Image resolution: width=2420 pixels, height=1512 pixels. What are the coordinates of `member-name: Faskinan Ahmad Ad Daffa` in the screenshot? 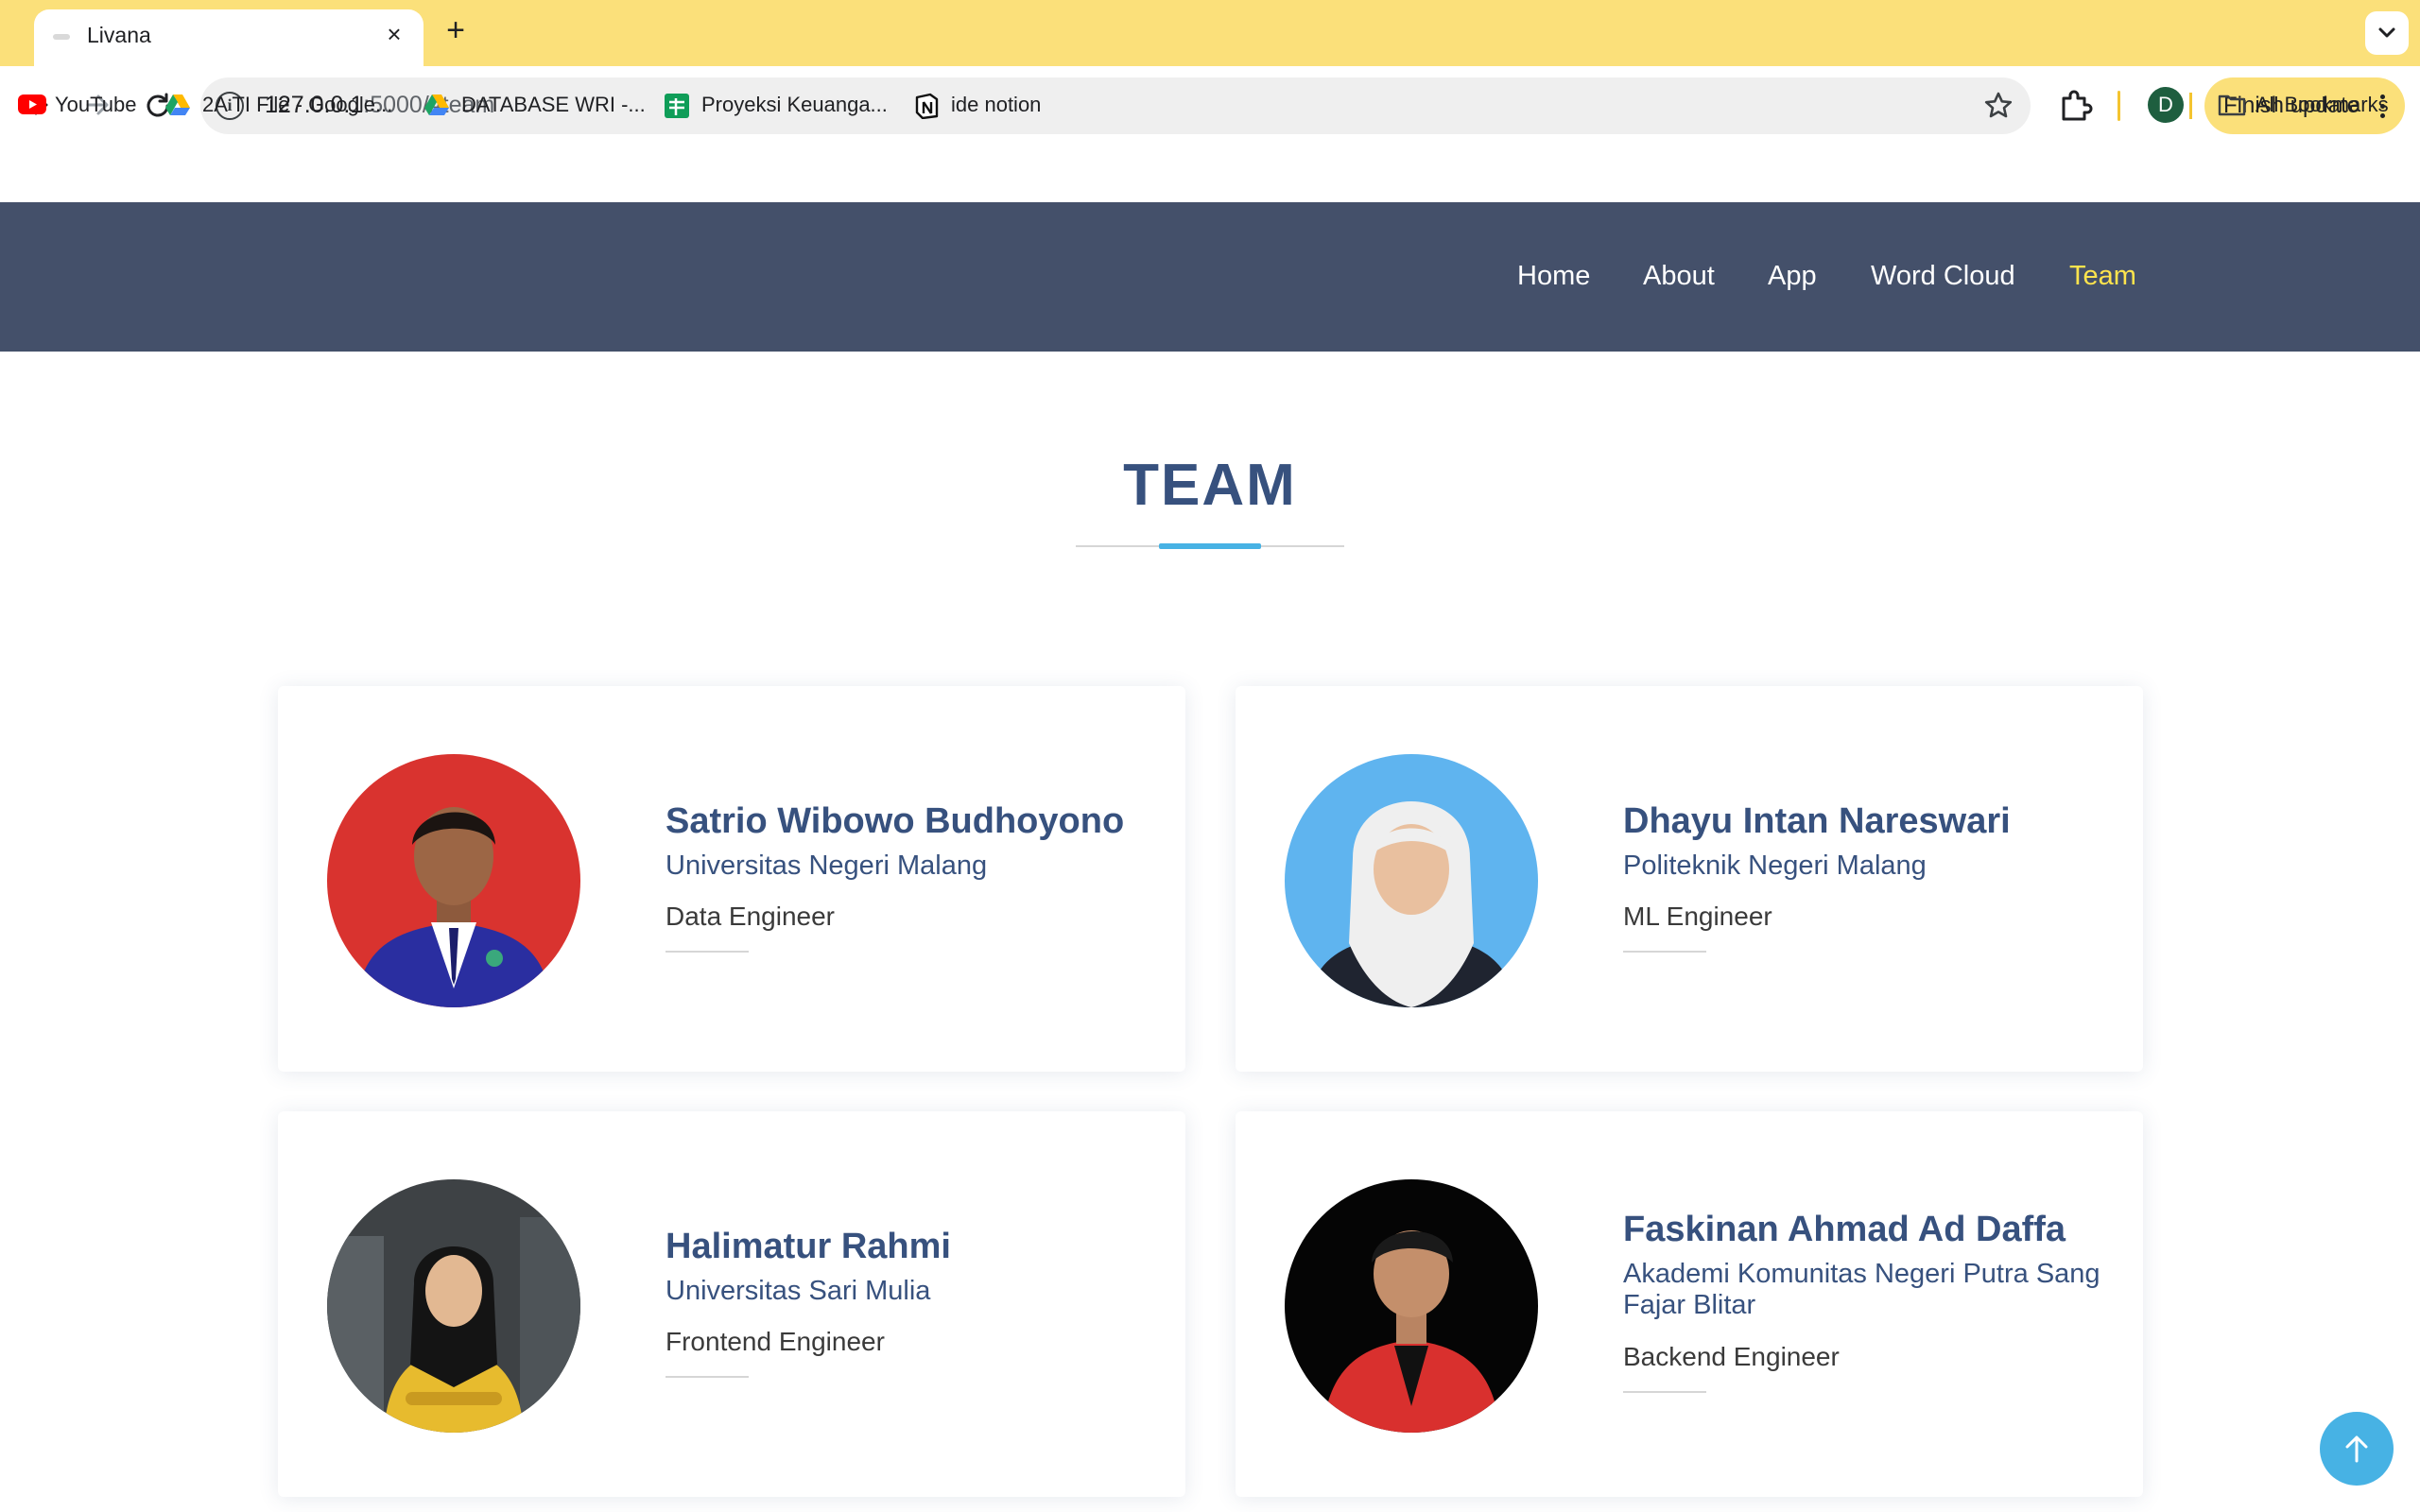 It's located at (1844, 1229).